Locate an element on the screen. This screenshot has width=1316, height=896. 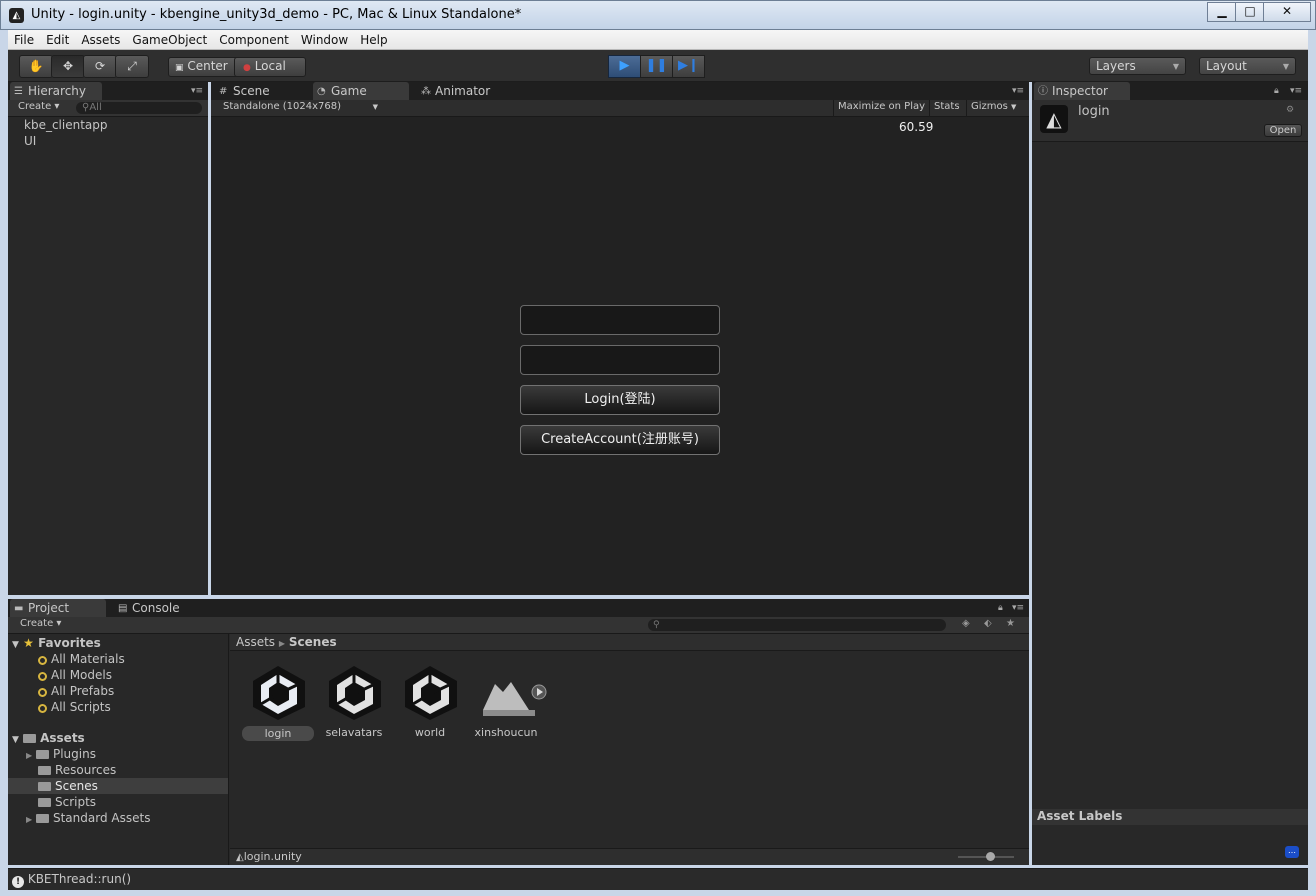
menu-file: File is located at coordinates (24, 38).